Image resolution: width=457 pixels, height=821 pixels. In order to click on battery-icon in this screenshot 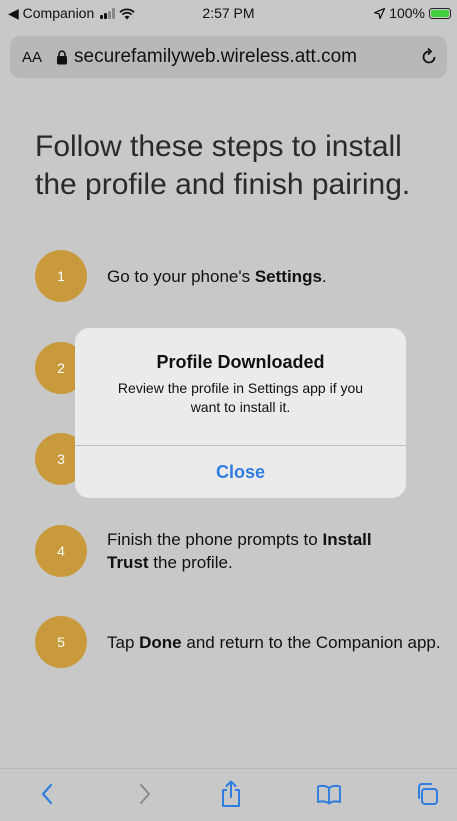, I will do `click(440, 13)`.